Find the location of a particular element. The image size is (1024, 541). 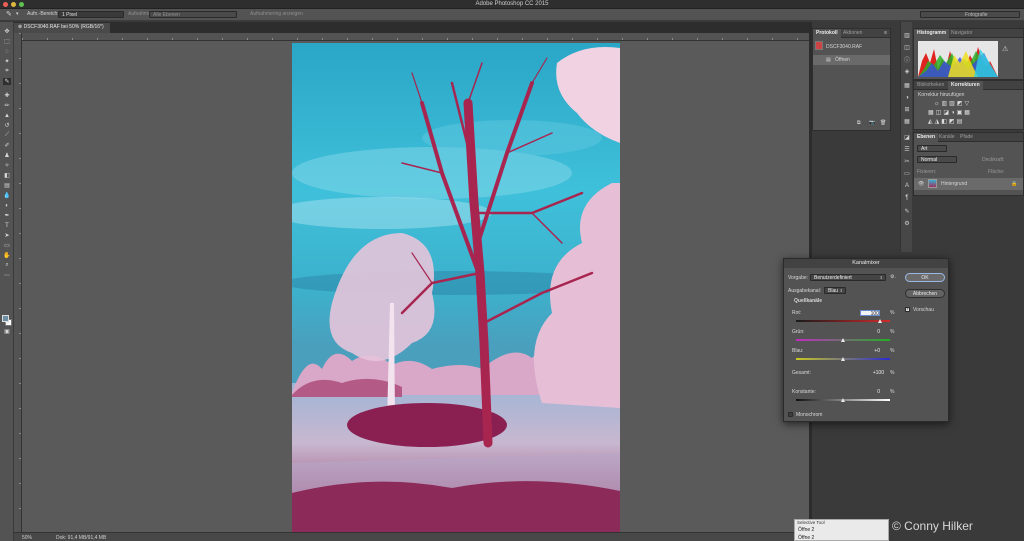

gradient-tool-icon: ▤ is located at coordinates (7, 185).